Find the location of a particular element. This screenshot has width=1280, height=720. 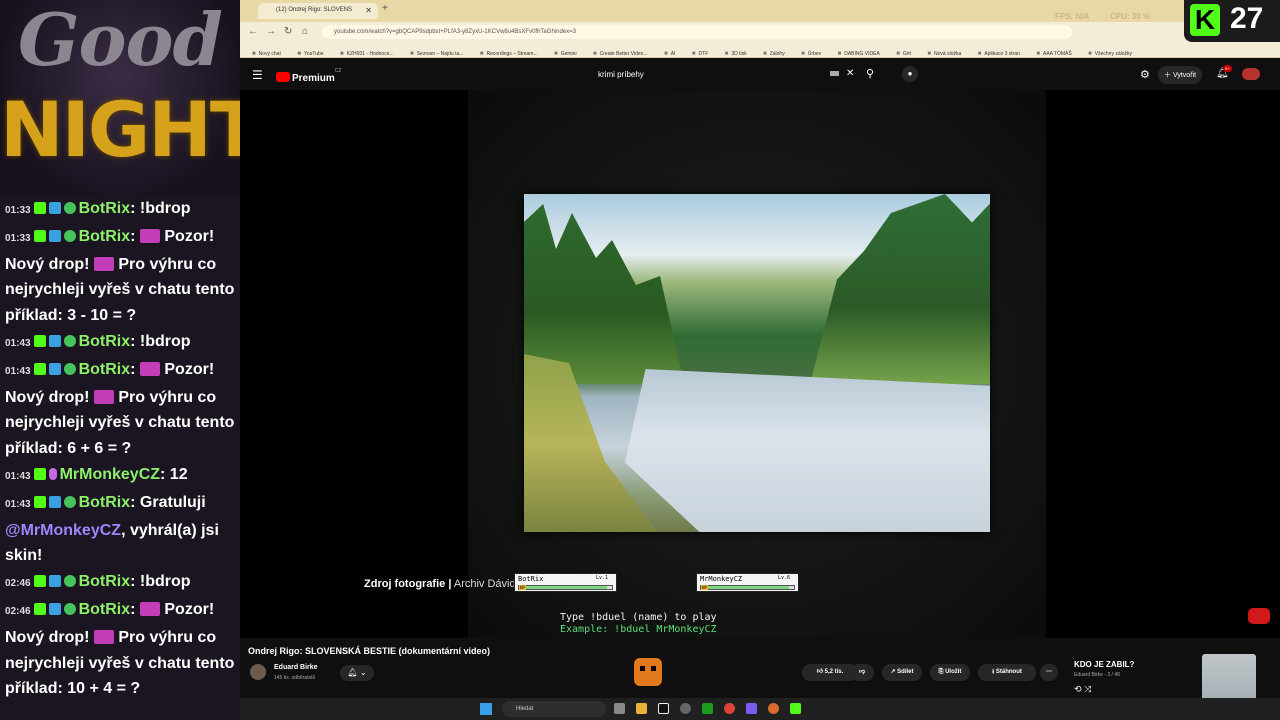

share-button: ↗ Sdílet is located at coordinates (902, 672).